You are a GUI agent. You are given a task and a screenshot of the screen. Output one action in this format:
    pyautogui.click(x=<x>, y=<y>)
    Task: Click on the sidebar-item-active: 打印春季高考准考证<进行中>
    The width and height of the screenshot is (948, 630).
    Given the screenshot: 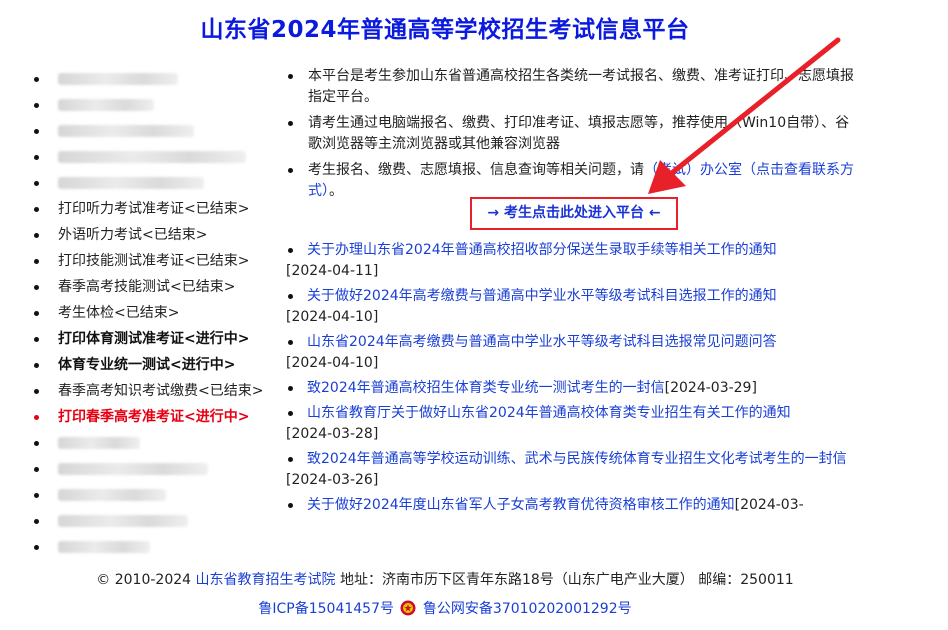 What is the action you would take?
    pyautogui.click(x=155, y=417)
    